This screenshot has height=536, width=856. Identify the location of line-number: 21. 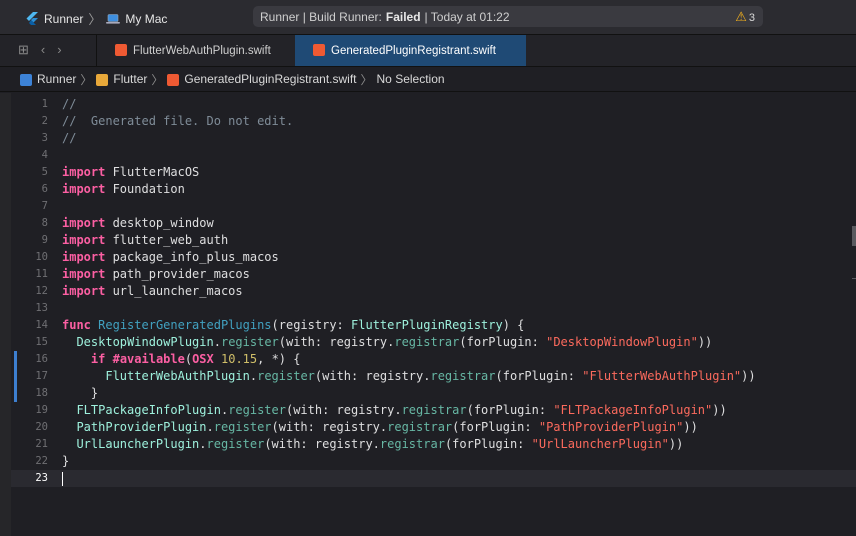
(29, 444).